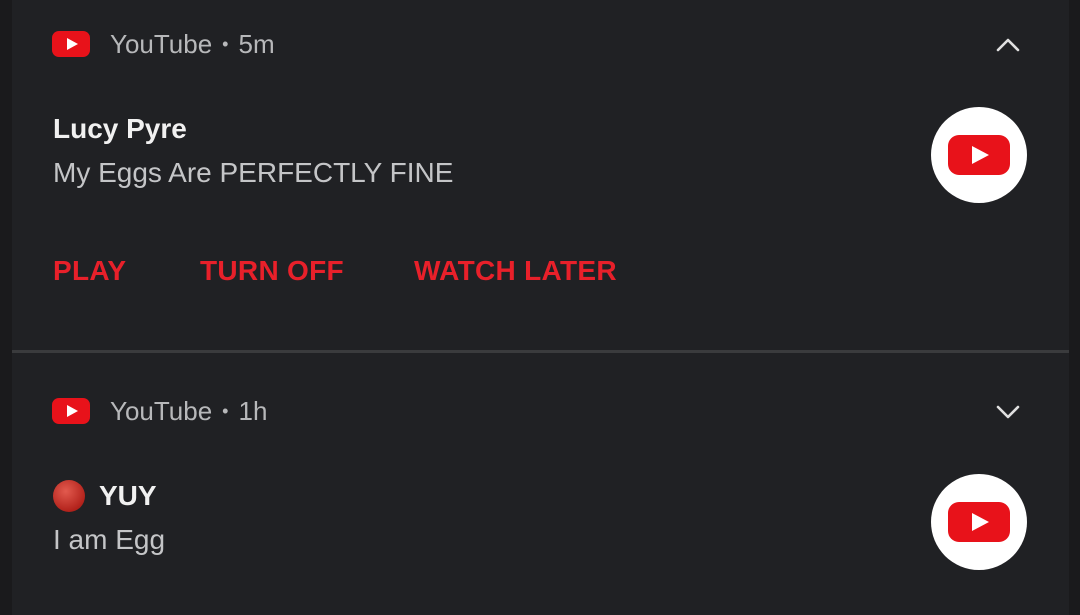  I want to click on notification-body: I am Egg, so click(109, 539).